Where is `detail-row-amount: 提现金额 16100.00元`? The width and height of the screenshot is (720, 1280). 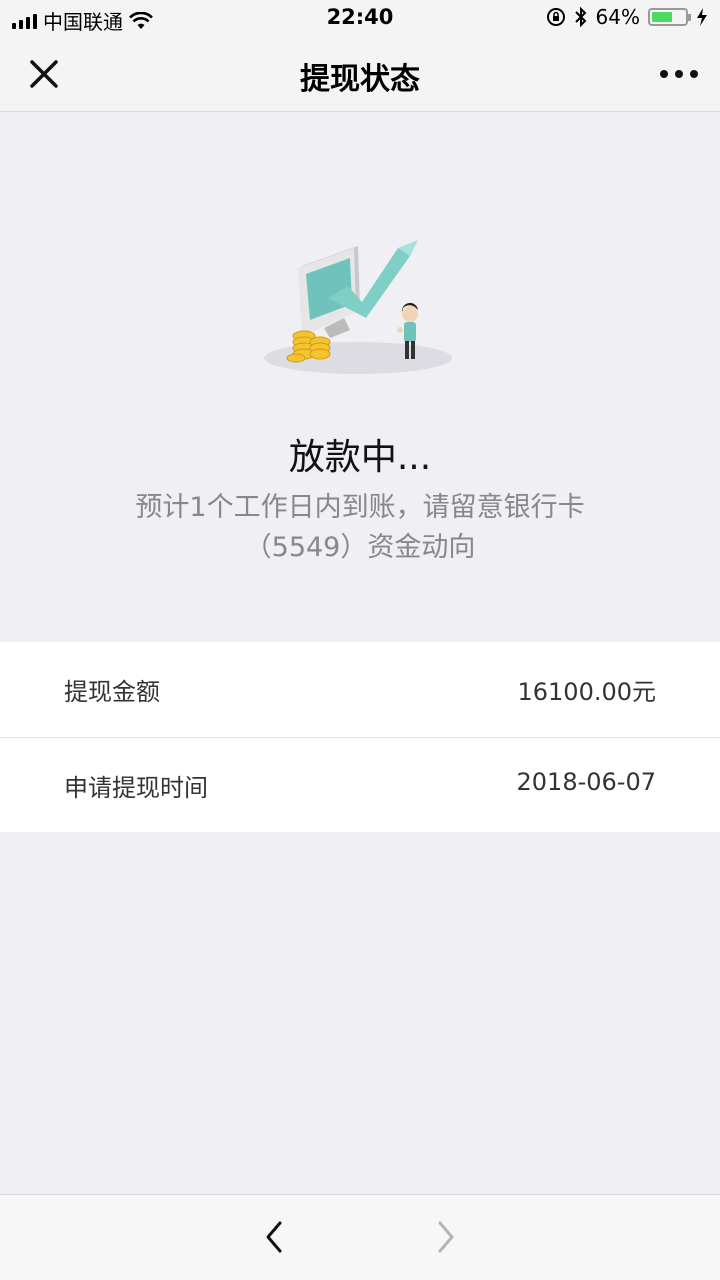 detail-row-amount: 提现金额 16100.00元 is located at coordinates (360, 689).